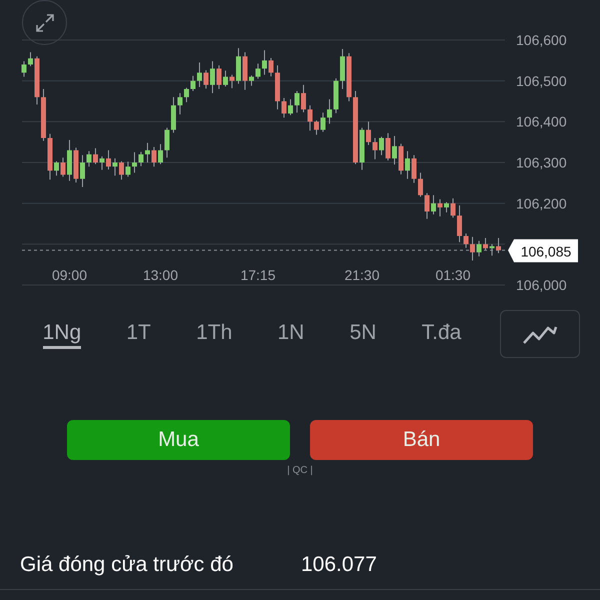 The height and width of the screenshot is (600, 600). I want to click on buy-button: Mua, so click(178, 440).